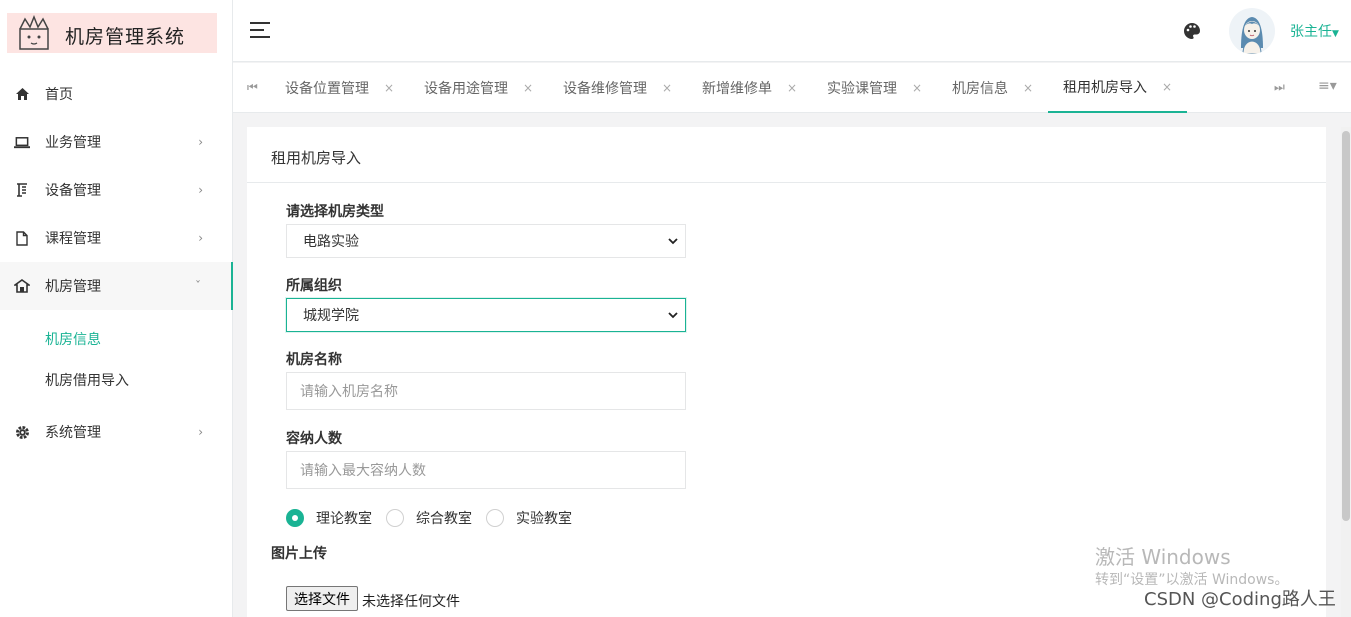 Image resolution: width=1351 pixels, height=617 pixels. What do you see at coordinates (363, 471) in the screenshot?
I see `capacity-placeholder: 请输入最大容纳人数` at bounding box center [363, 471].